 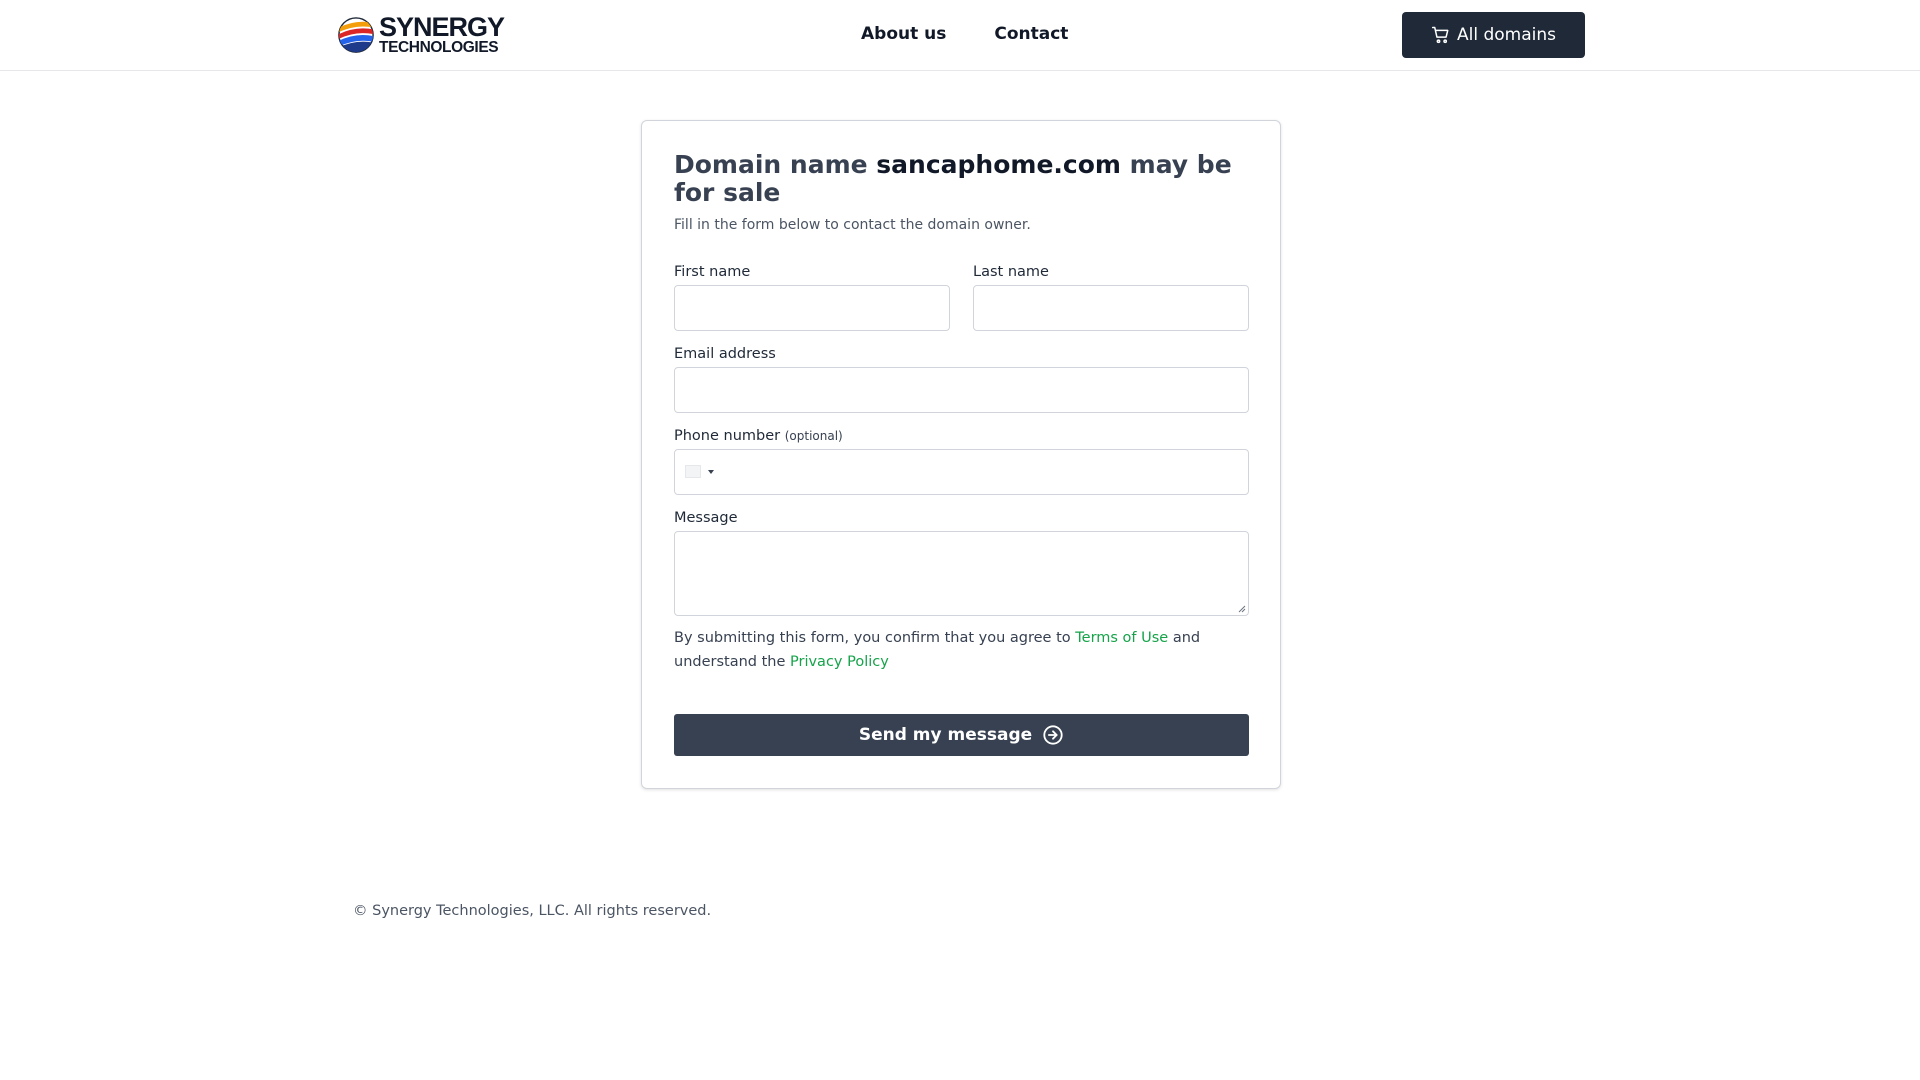 What do you see at coordinates (775, 164) in the screenshot?
I see `title-prefix: Domain name` at bounding box center [775, 164].